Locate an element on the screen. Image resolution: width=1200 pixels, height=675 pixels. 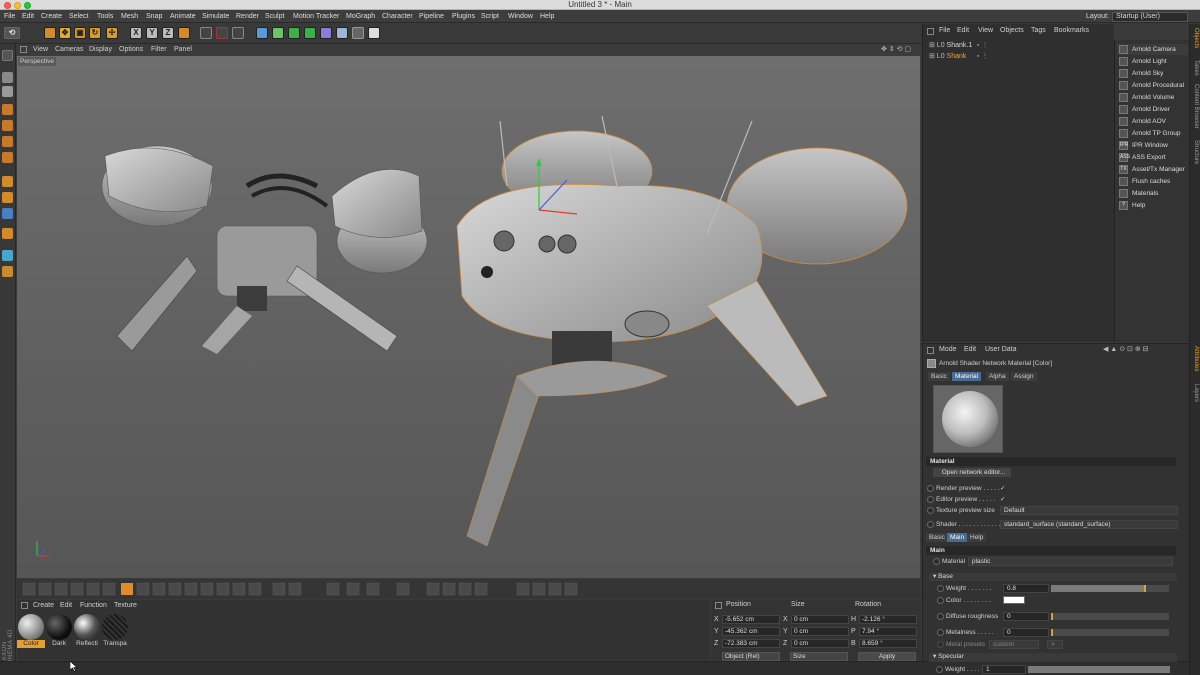
solo-hierarchy-icon is located at coordinates (7, 271).